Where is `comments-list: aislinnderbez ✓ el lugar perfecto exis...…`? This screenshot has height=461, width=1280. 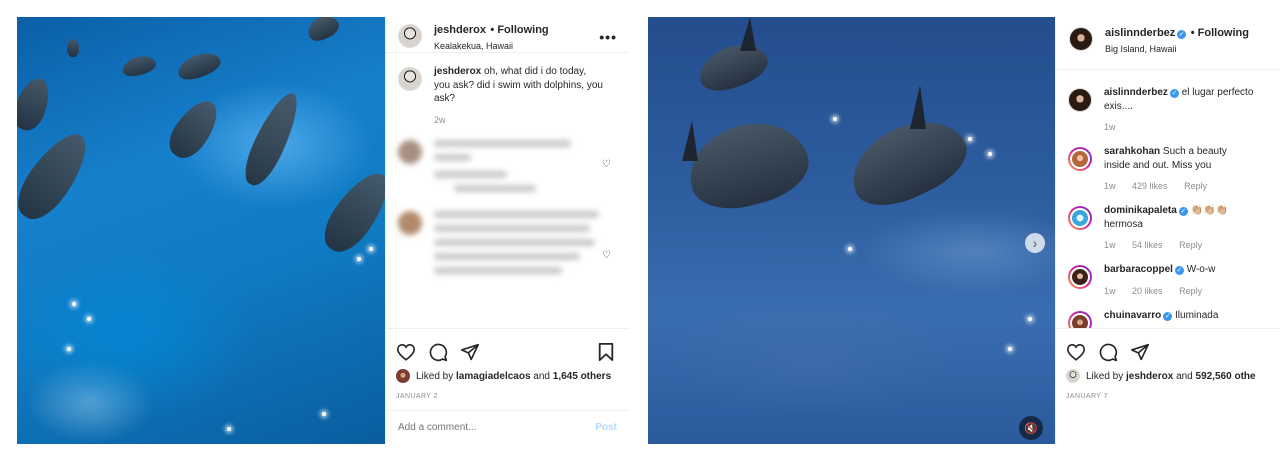
comments-list: aislinnderbez ✓ el lugar perfecto exis...… is located at coordinates (1168, 199).